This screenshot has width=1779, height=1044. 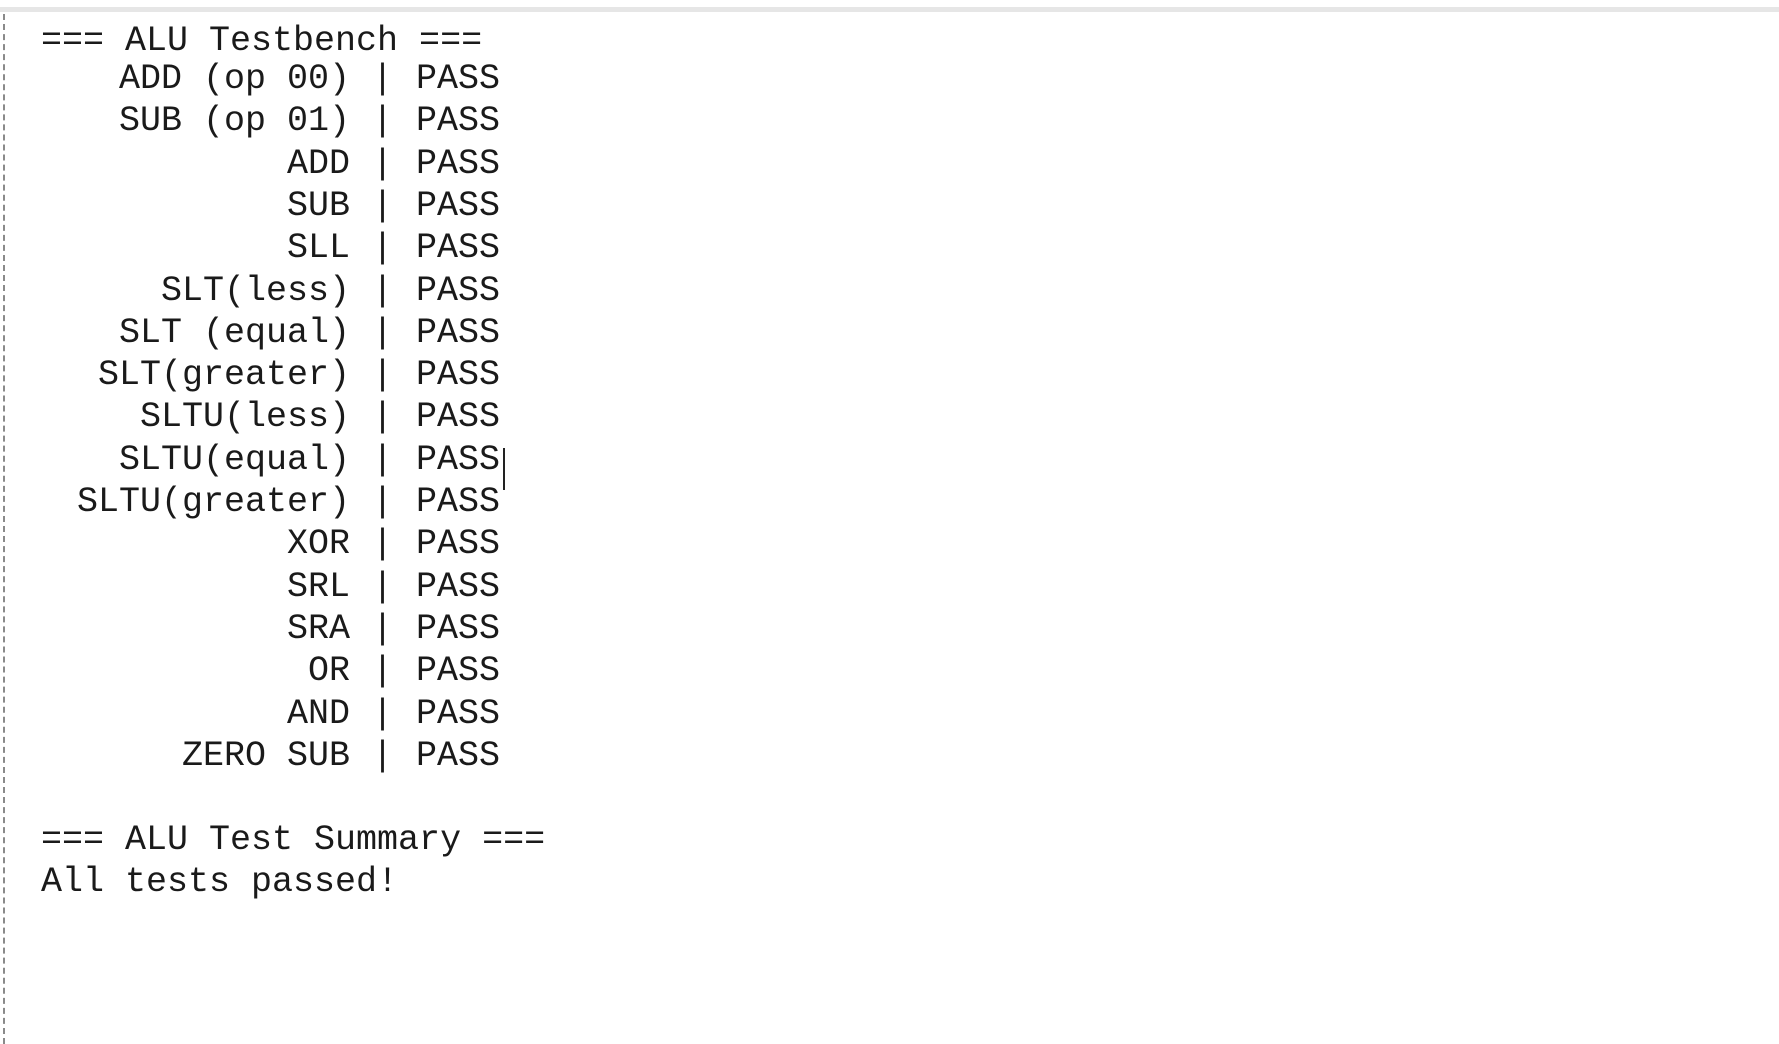 What do you see at coordinates (318, 544) in the screenshot?
I see `test-name: XOR` at bounding box center [318, 544].